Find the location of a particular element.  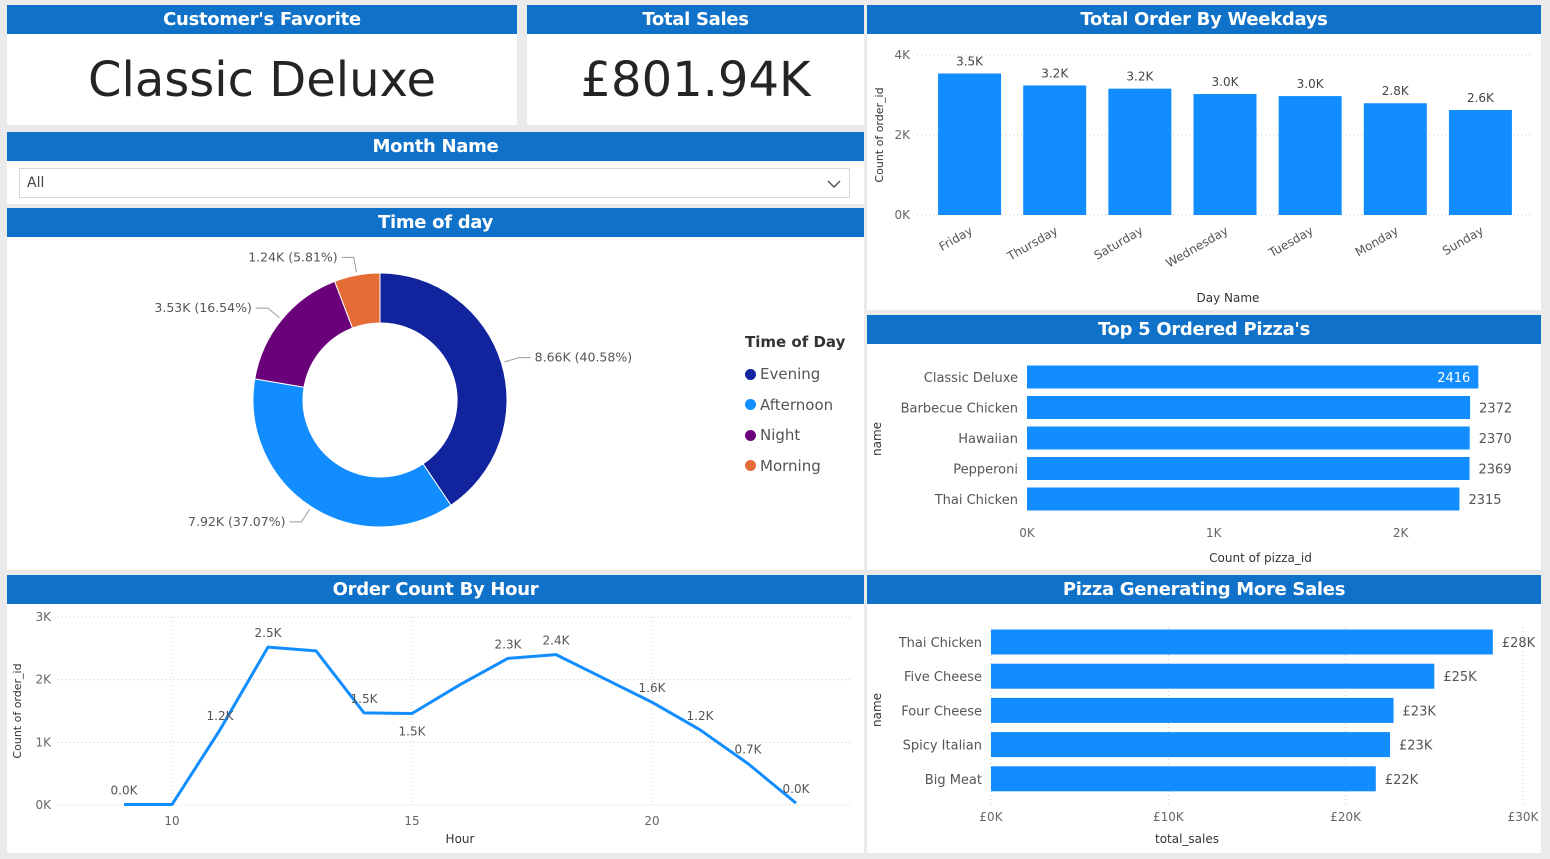

data-label: 7.92K (37.07%) is located at coordinates (236, 521).